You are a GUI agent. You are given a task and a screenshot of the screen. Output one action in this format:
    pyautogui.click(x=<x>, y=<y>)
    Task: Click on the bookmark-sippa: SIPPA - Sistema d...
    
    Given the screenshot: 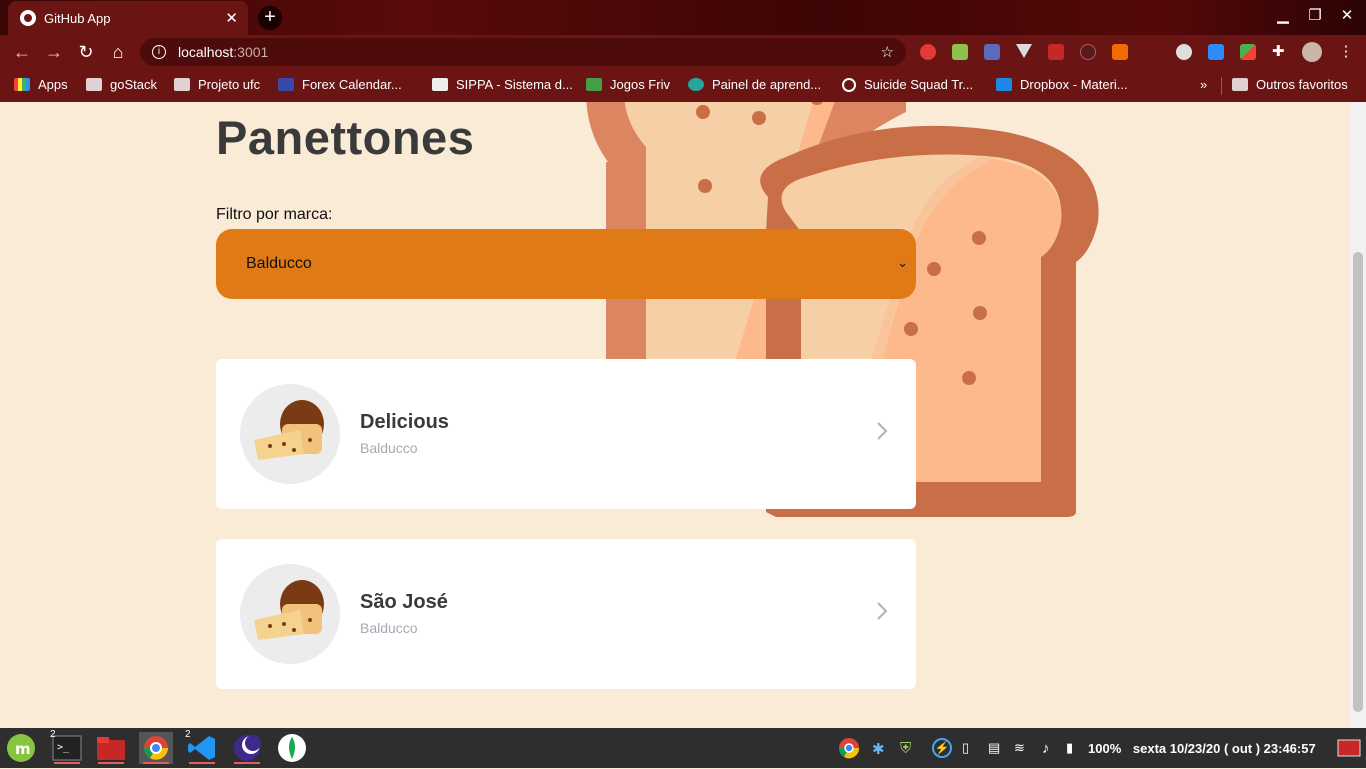 What is the action you would take?
    pyautogui.click(x=502, y=84)
    